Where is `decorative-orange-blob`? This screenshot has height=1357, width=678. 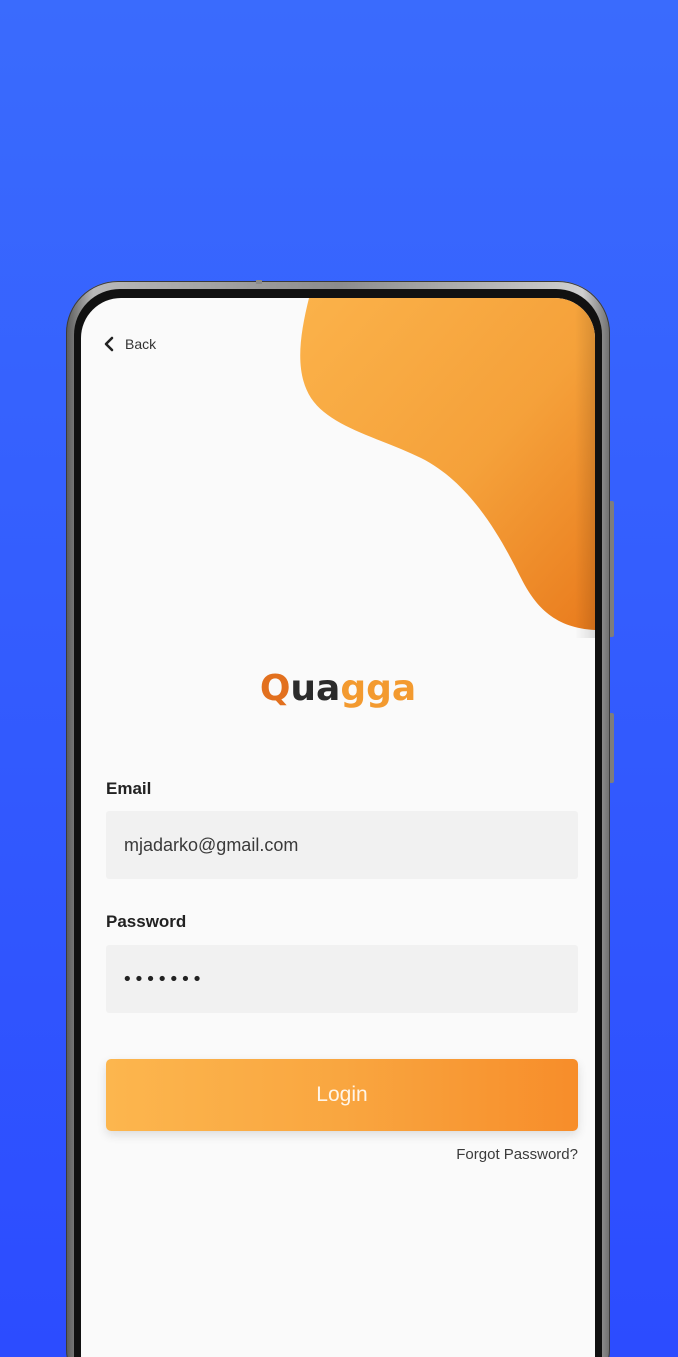 decorative-orange-blob is located at coordinates (447, 468).